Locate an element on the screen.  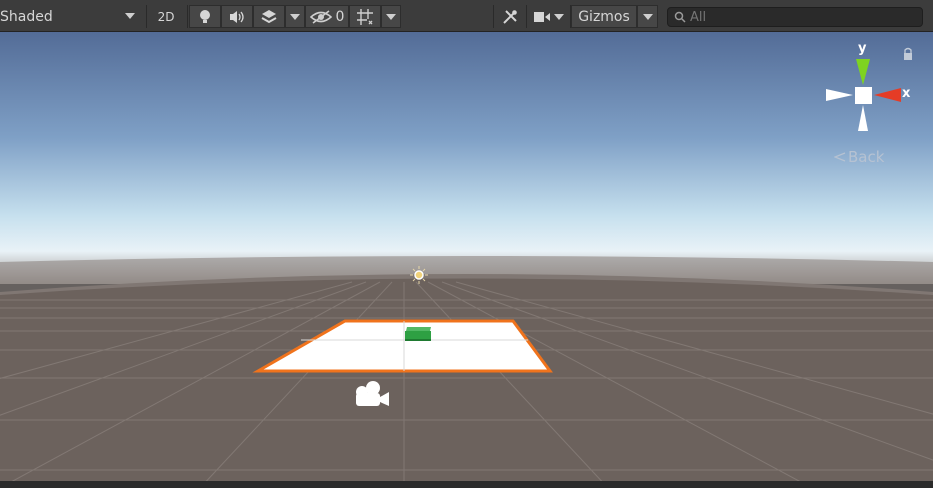
gizmo-center-cube is located at coordinates (863, 95).